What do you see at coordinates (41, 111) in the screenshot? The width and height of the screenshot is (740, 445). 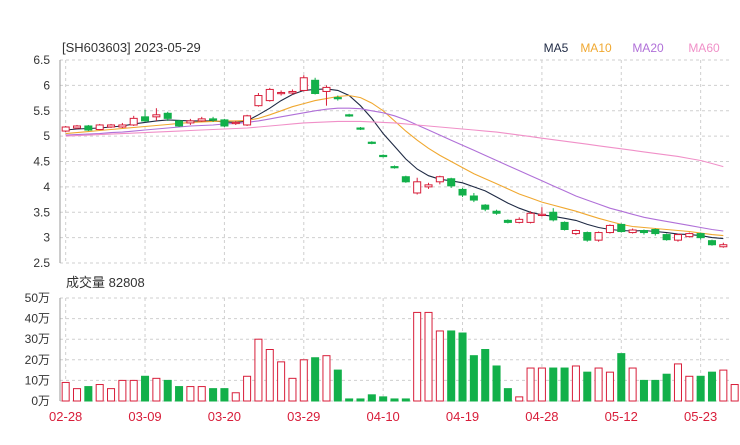 I see `price-tick-label: 5.5` at bounding box center [41, 111].